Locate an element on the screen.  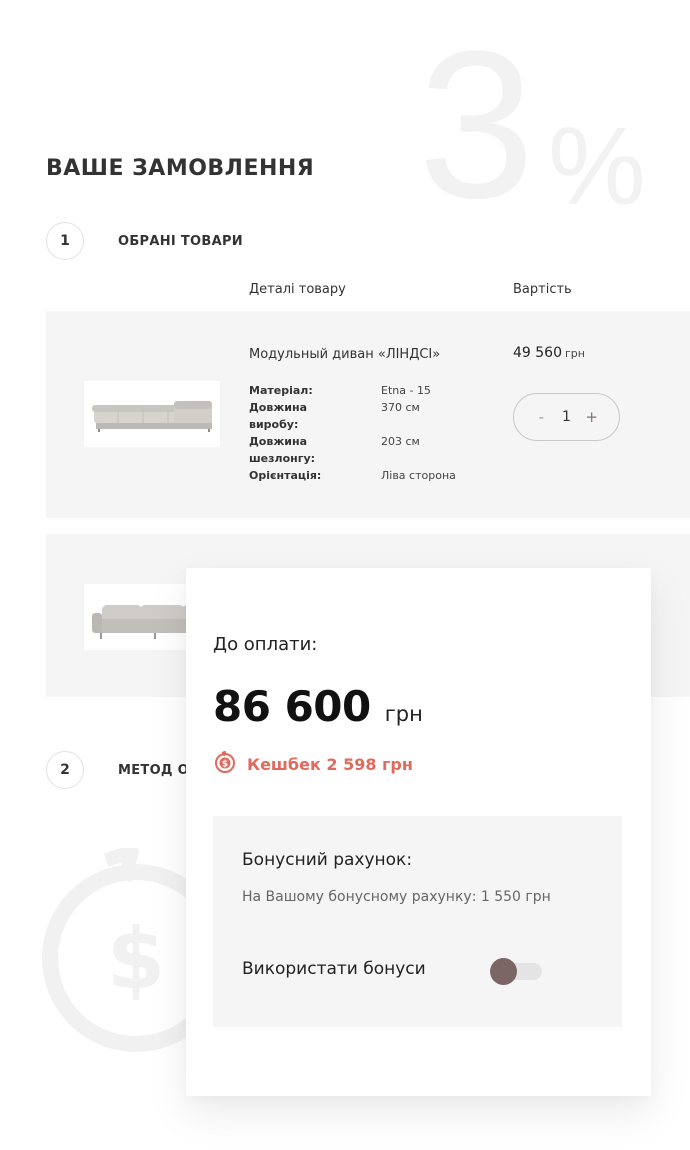
total-amount: 86 600 is located at coordinates (292, 706).